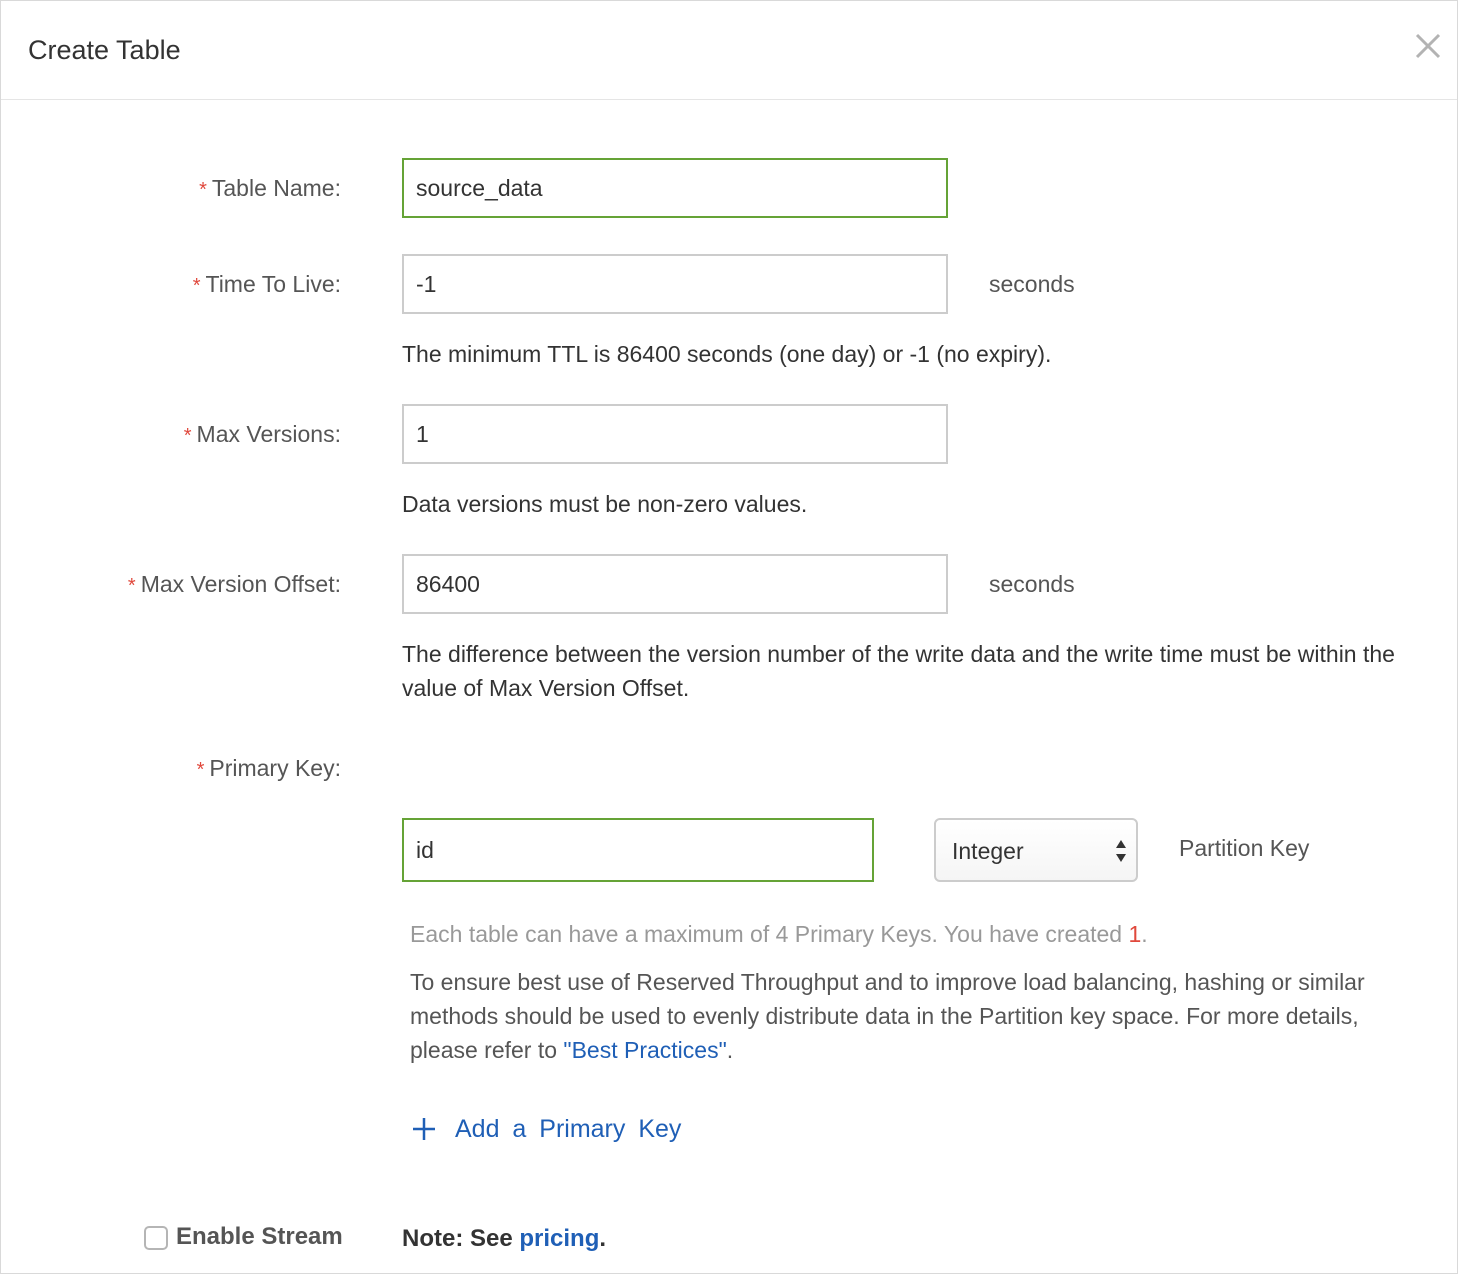 This screenshot has width=1458, height=1274. What do you see at coordinates (259, 1237) in the screenshot?
I see `enable-stream-label: Enable Stream` at bounding box center [259, 1237].